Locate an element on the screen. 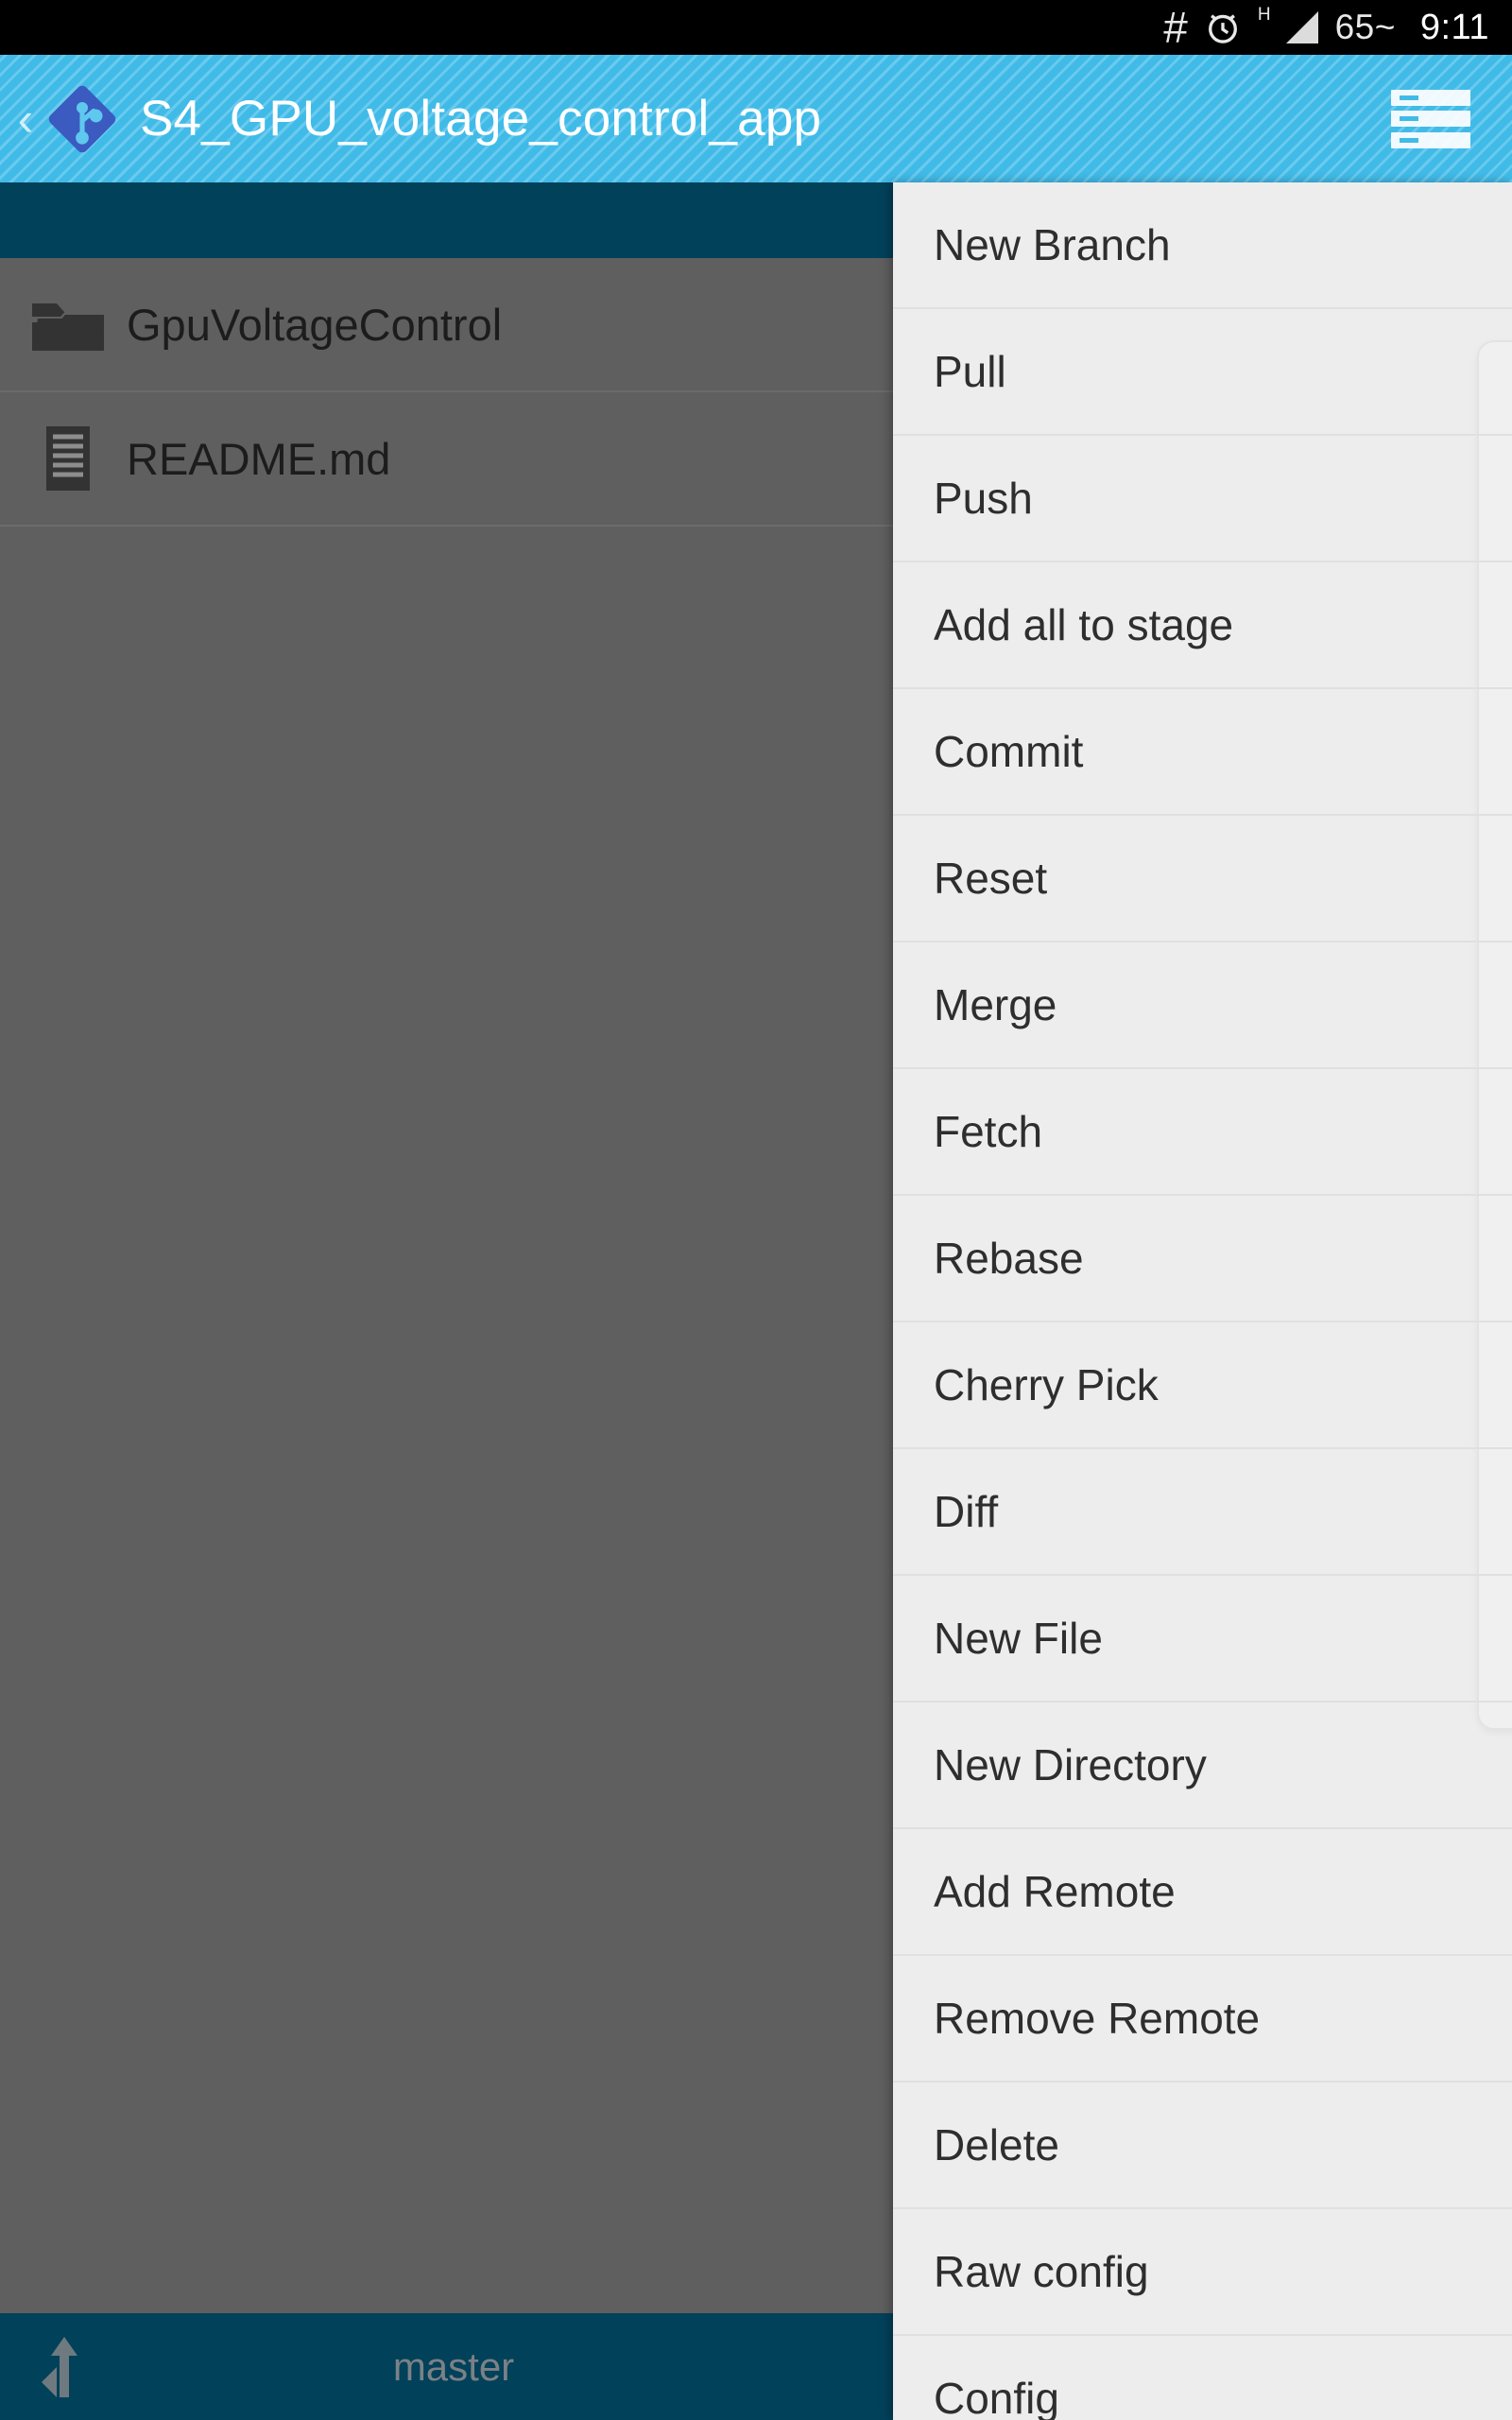  page-title: S4_GPU_voltage_control_app is located at coordinates (481, 119).